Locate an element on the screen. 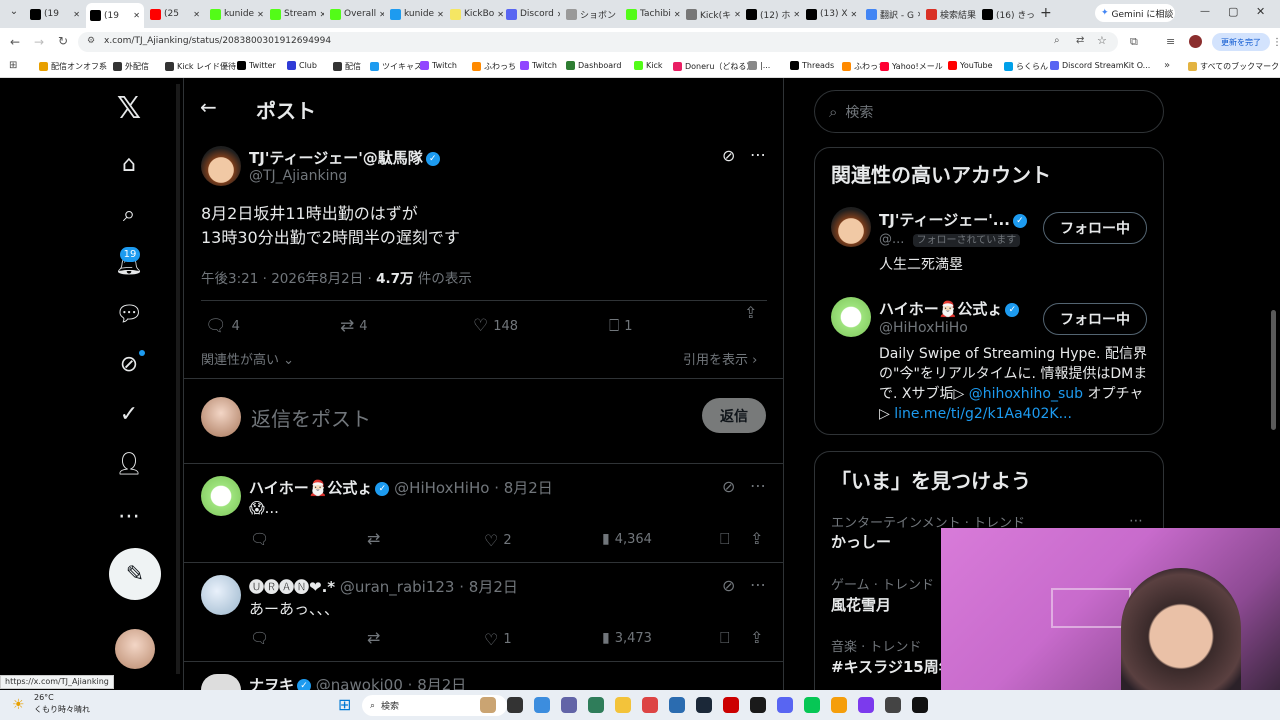  bookmark-item: らくらん is located at coordinates (1026, 66).